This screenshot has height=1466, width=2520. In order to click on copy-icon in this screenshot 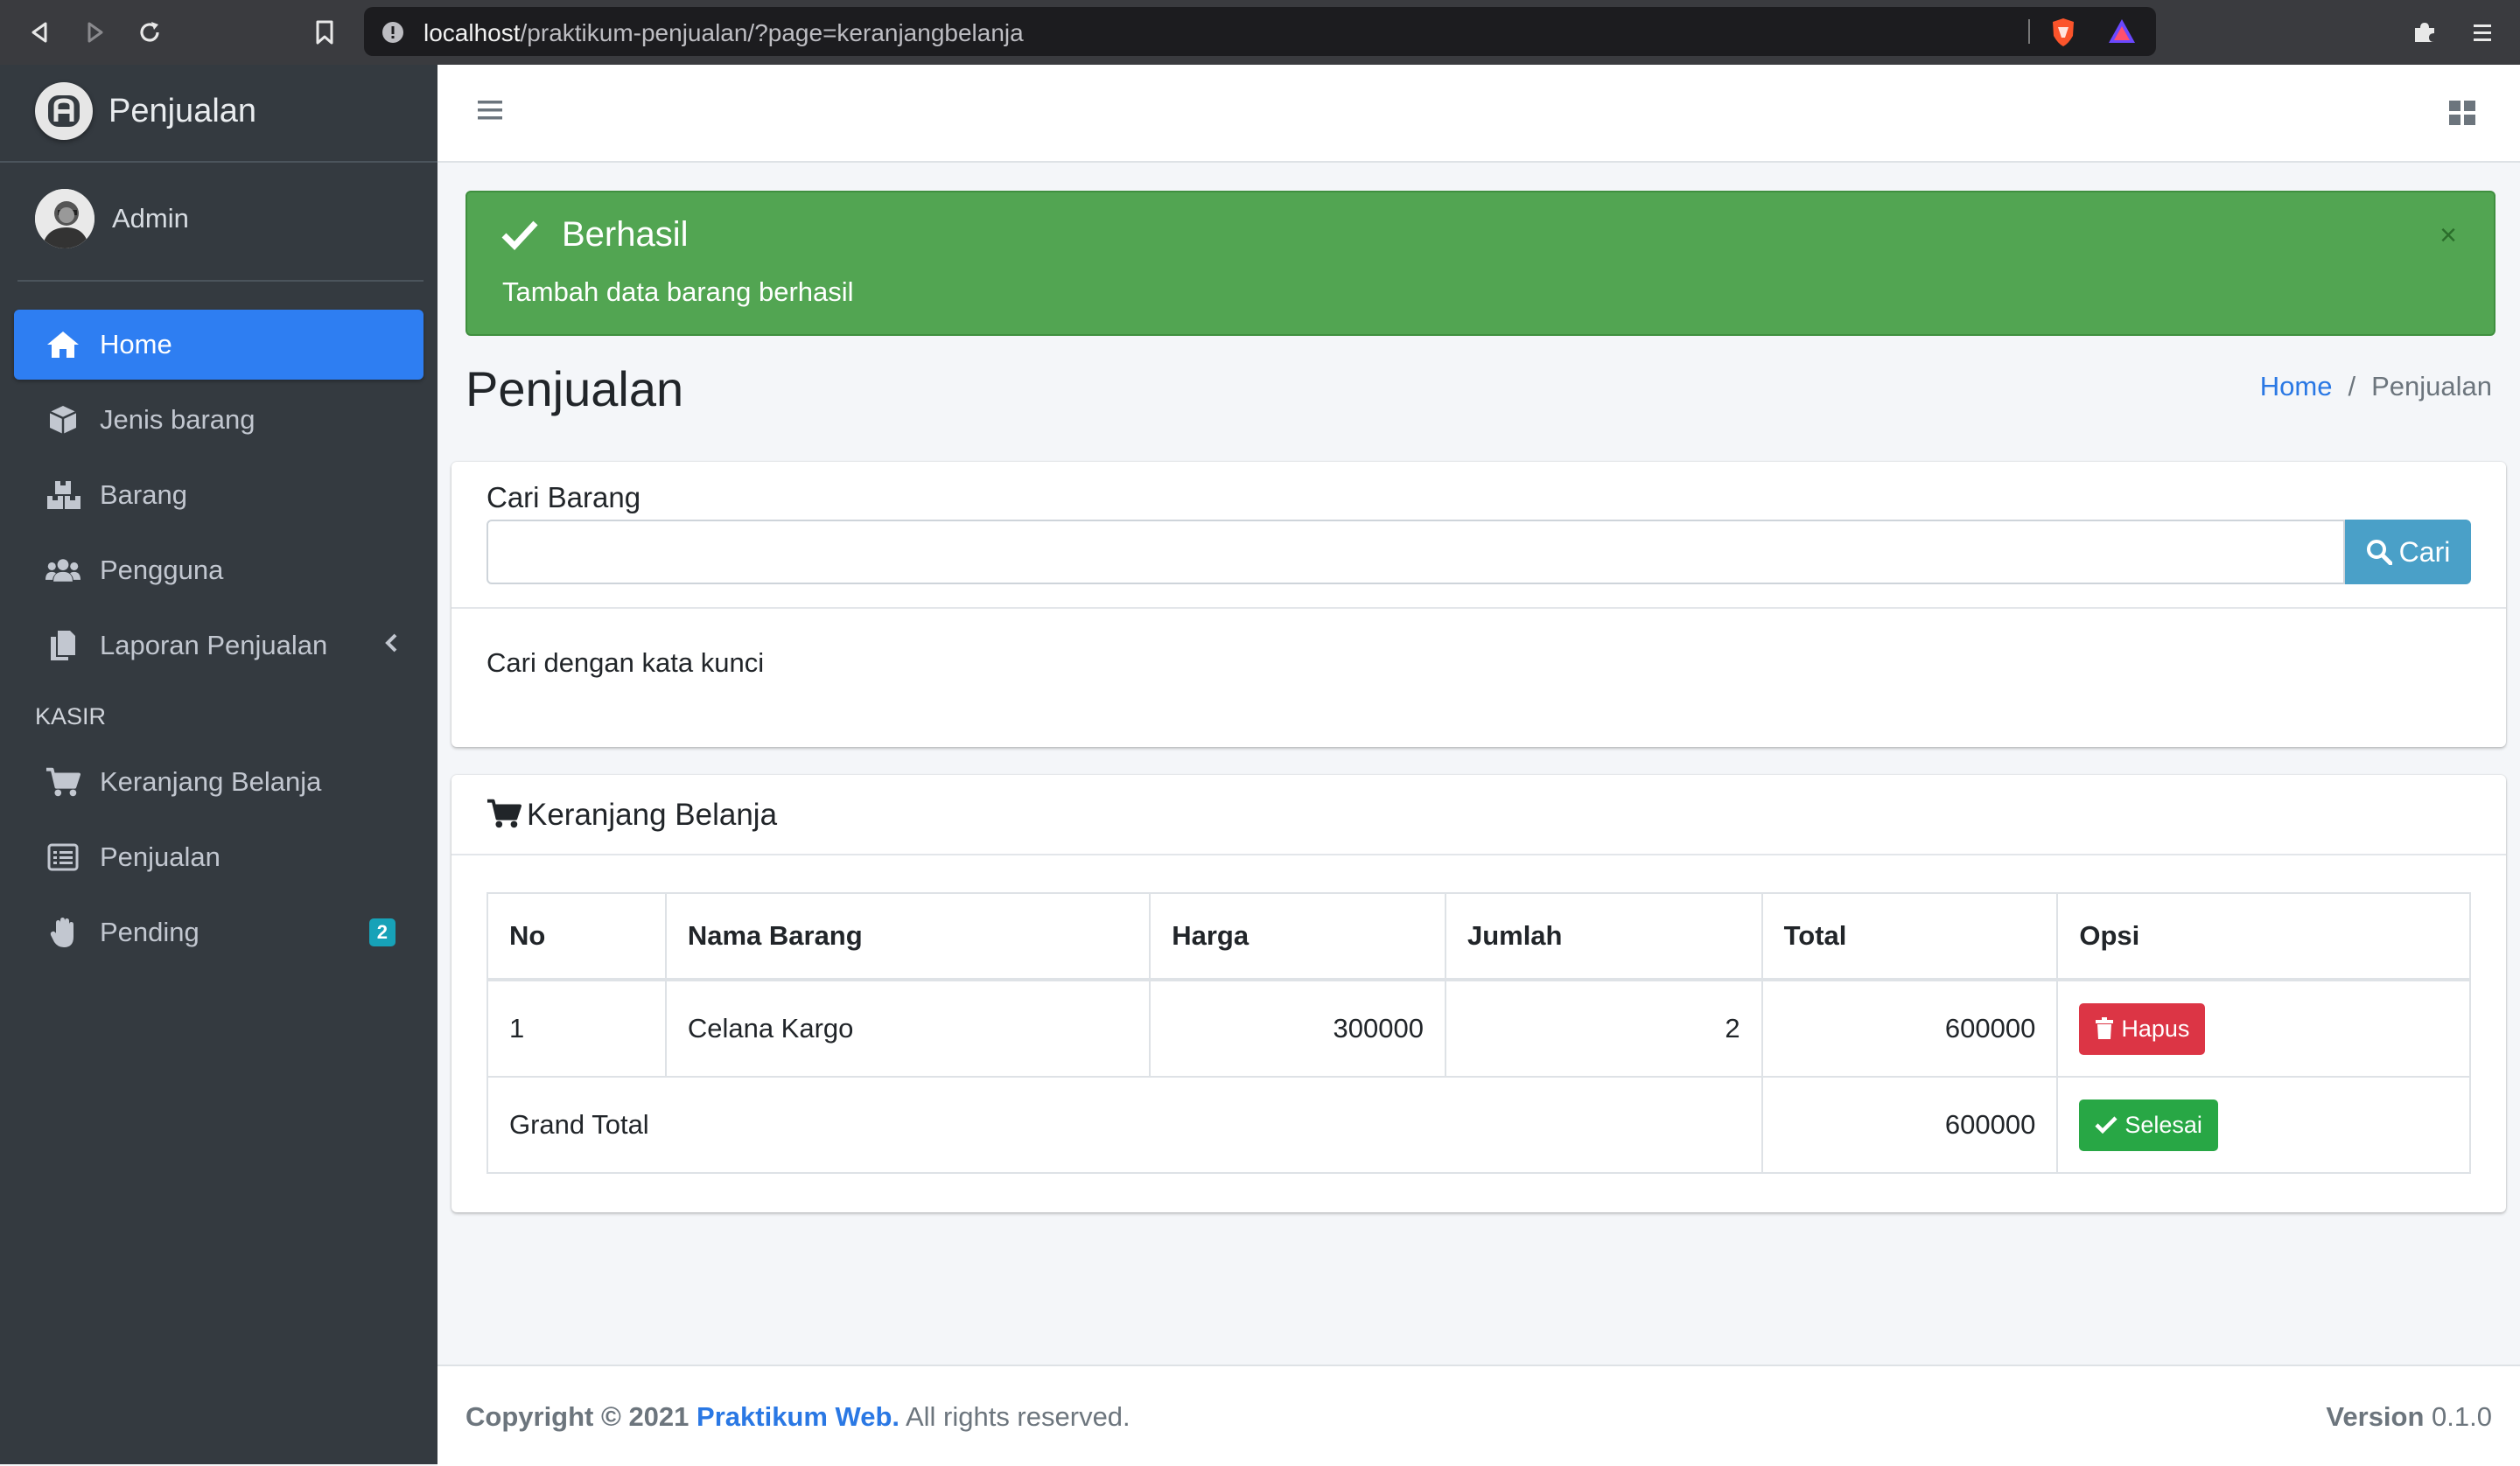, I will do `click(63, 646)`.